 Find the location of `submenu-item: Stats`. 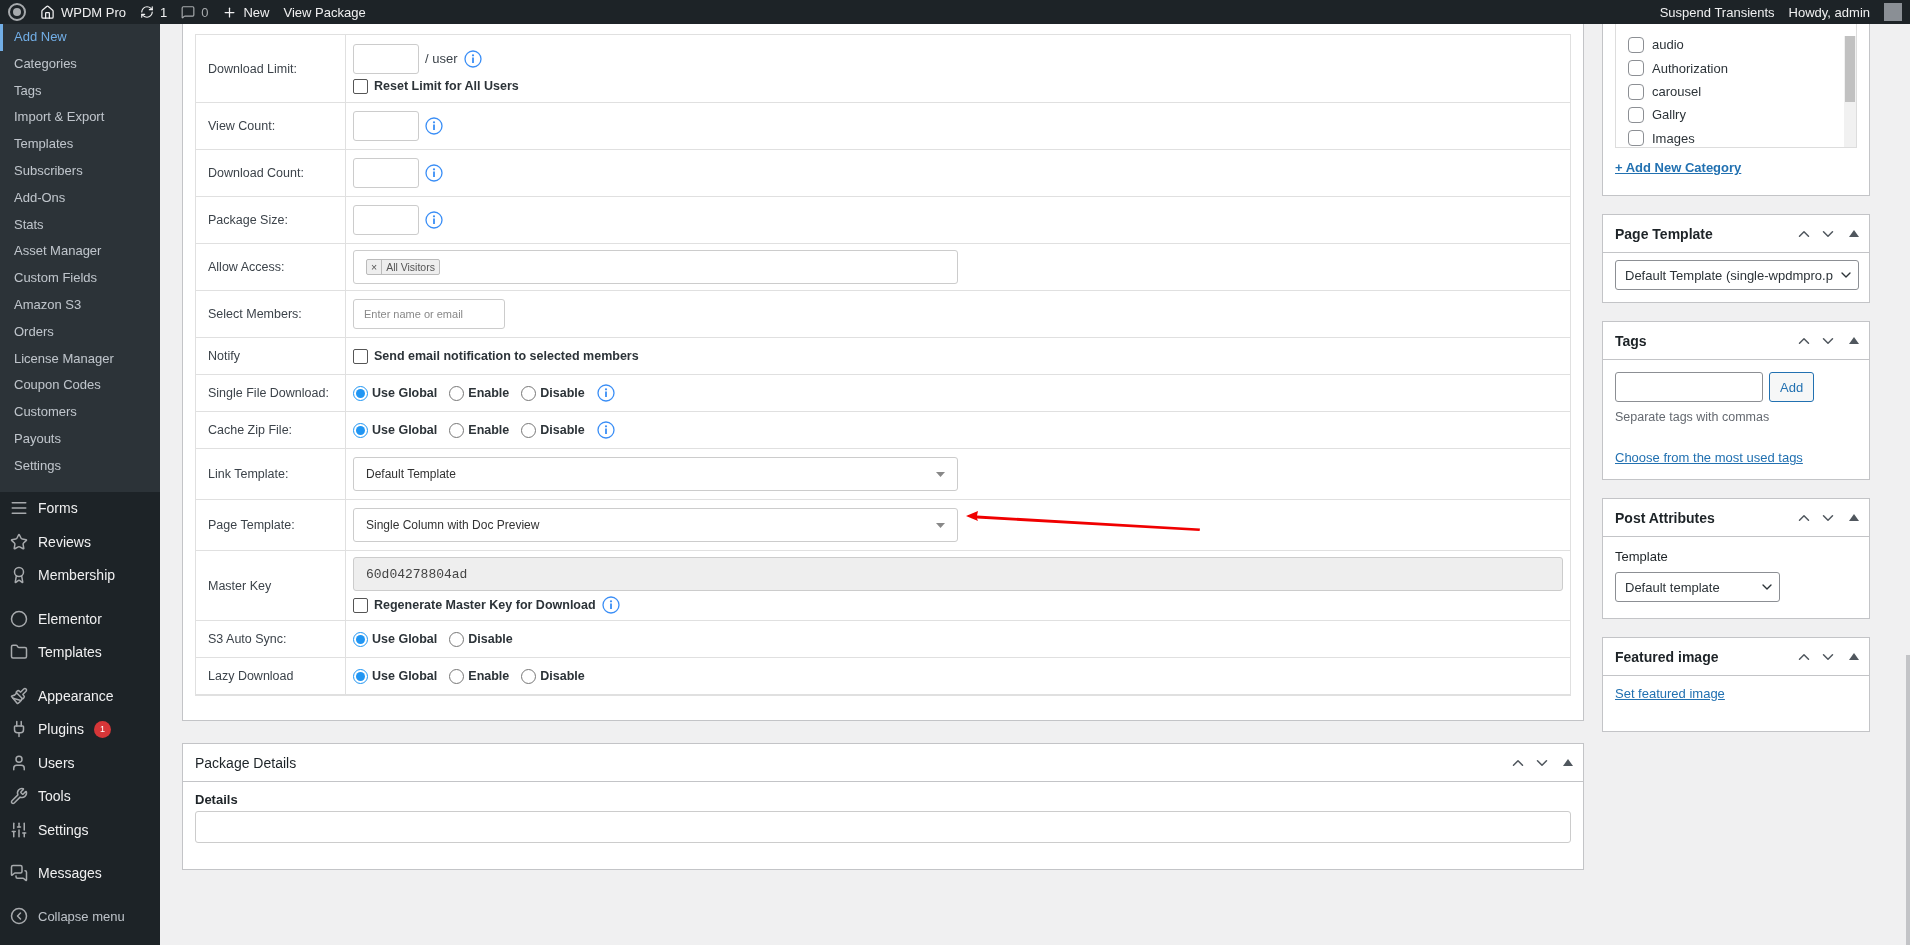

submenu-item: Stats is located at coordinates (80, 225).